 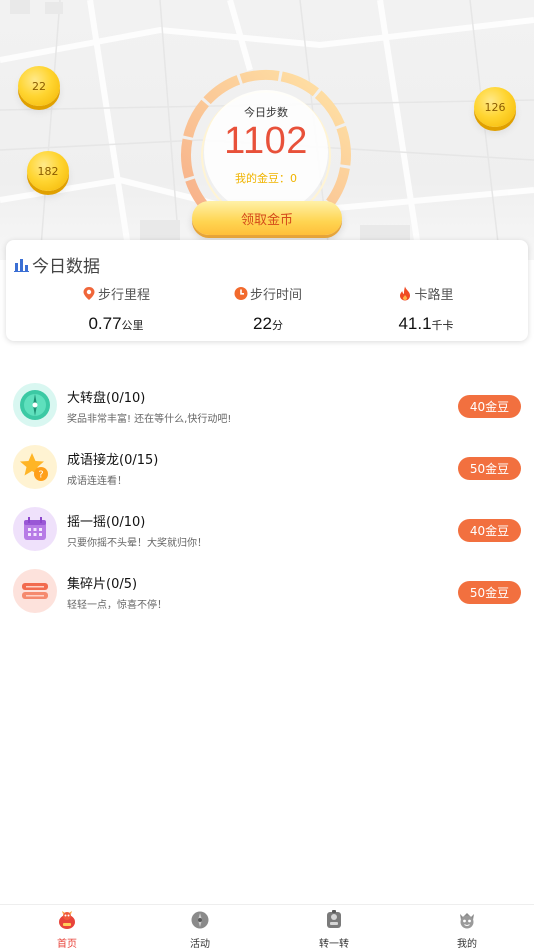 I want to click on stat-unit: 分, so click(x=277, y=325).